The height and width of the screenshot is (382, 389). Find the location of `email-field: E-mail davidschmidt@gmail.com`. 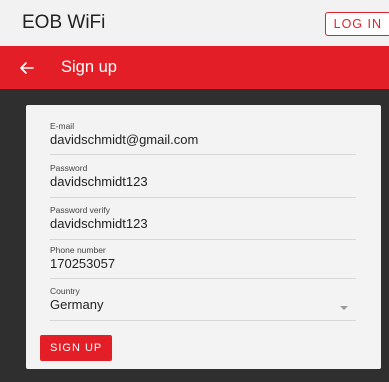

email-field: E-mail davidschmidt@gmail.com is located at coordinates (203, 138).